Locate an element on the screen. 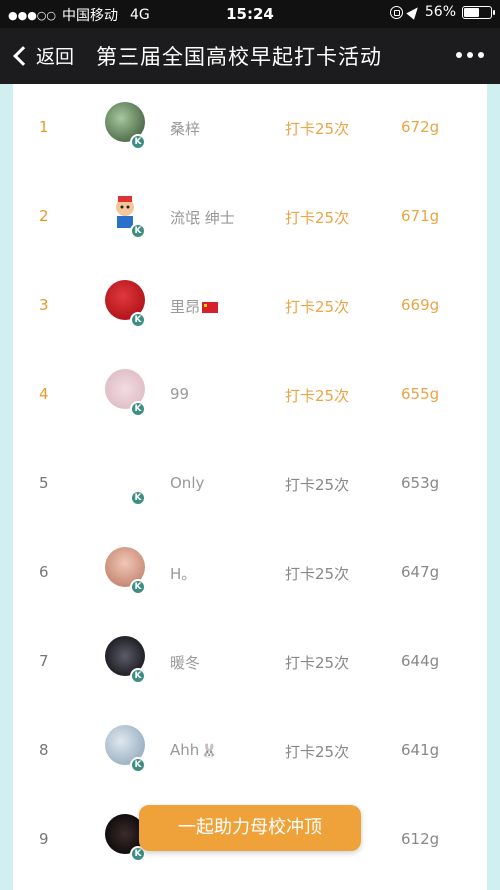 This screenshot has width=500, height=890. user-name: H。 is located at coordinates (183, 574).